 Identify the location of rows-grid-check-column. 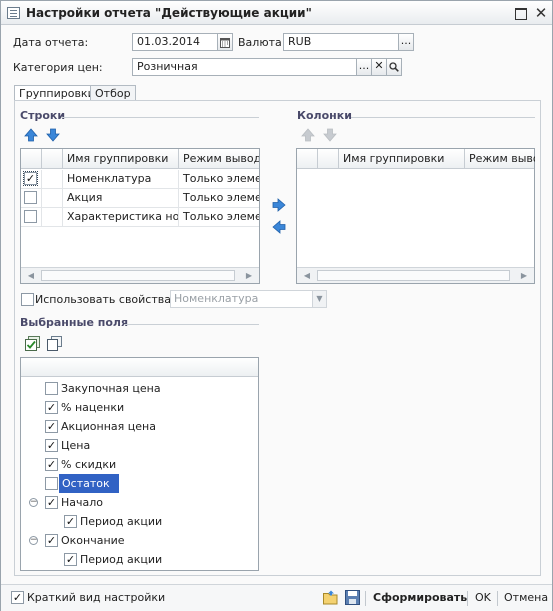
(31, 159).